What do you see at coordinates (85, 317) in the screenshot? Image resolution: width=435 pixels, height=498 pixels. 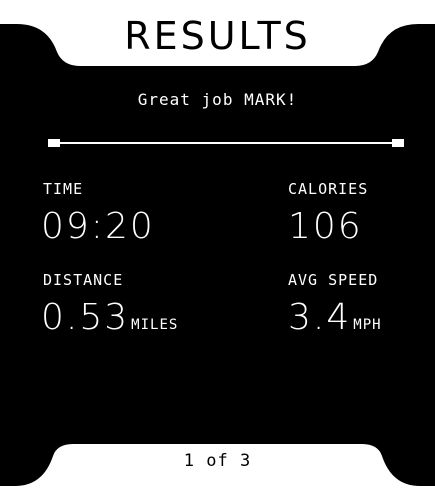 I see `distance-number: 0.53` at bounding box center [85, 317].